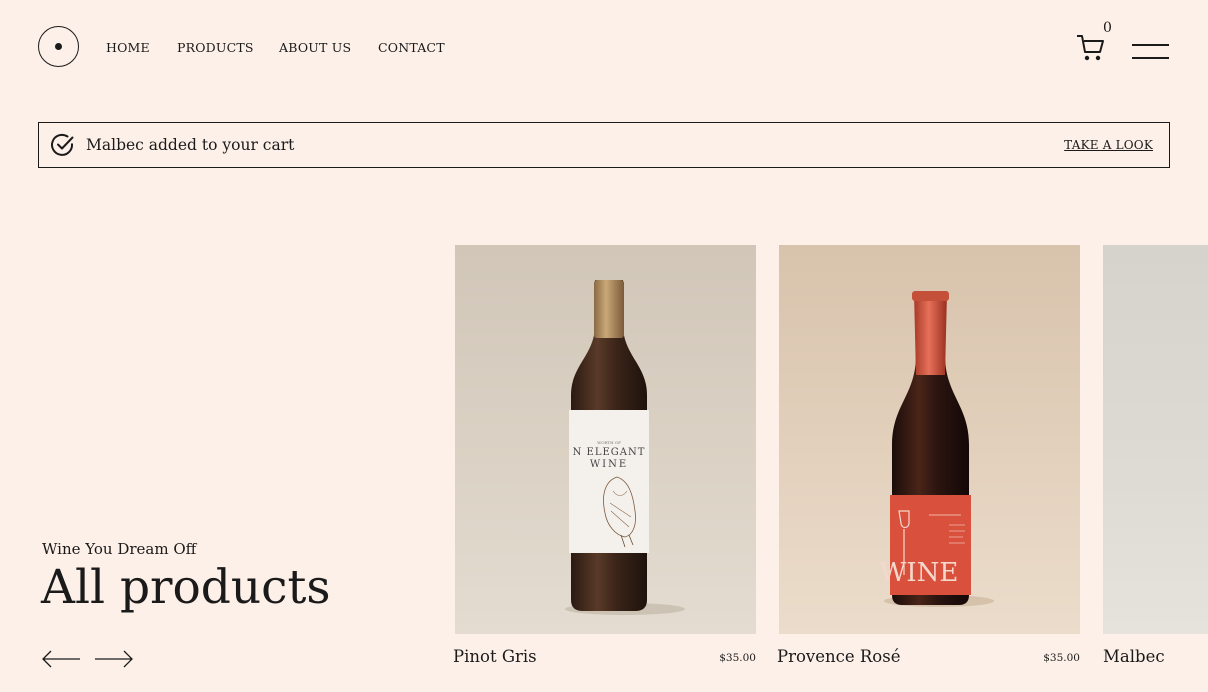 The image size is (1208, 692). What do you see at coordinates (119, 549) in the screenshot?
I see `tagline: Wine You Dream Off` at bounding box center [119, 549].